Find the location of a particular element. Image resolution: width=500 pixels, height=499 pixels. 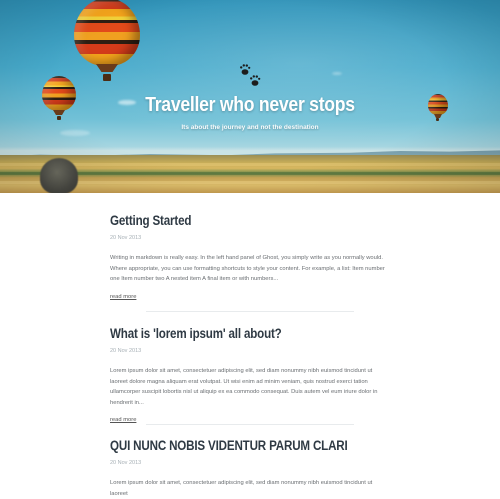

tree is located at coordinates (59, 175).